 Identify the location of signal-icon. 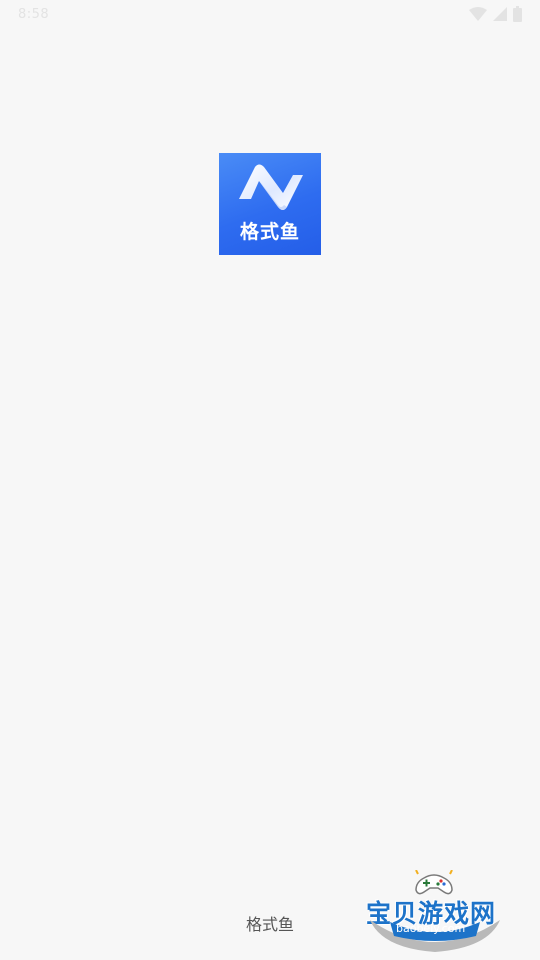
(500, 14).